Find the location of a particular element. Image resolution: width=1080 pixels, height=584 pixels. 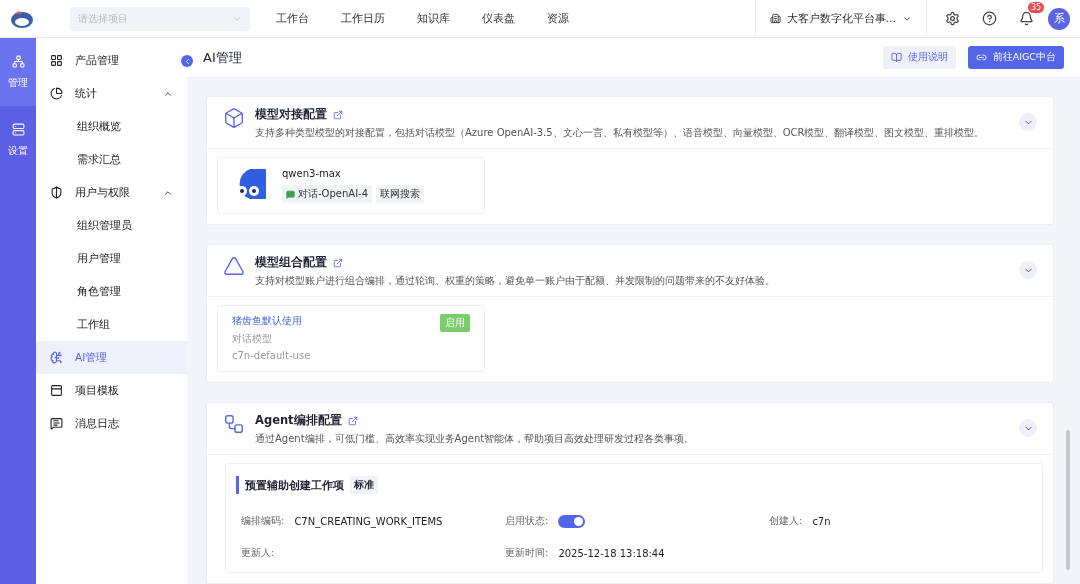

nav-link: 资源 is located at coordinates (558, 18).